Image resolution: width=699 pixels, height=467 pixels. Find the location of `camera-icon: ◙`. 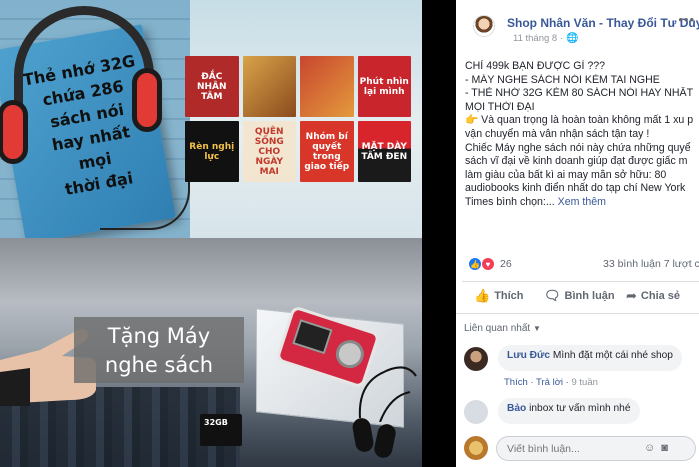

camera-icon: ◙ is located at coordinates (667, 448).